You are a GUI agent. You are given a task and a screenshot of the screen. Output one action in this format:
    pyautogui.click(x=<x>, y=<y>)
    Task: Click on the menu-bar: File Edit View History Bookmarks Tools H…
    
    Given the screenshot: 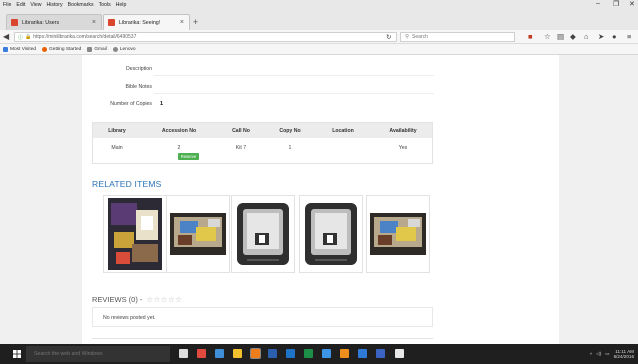 What is the action you would take?
    pyautogui.click(x=319, y=5)
    